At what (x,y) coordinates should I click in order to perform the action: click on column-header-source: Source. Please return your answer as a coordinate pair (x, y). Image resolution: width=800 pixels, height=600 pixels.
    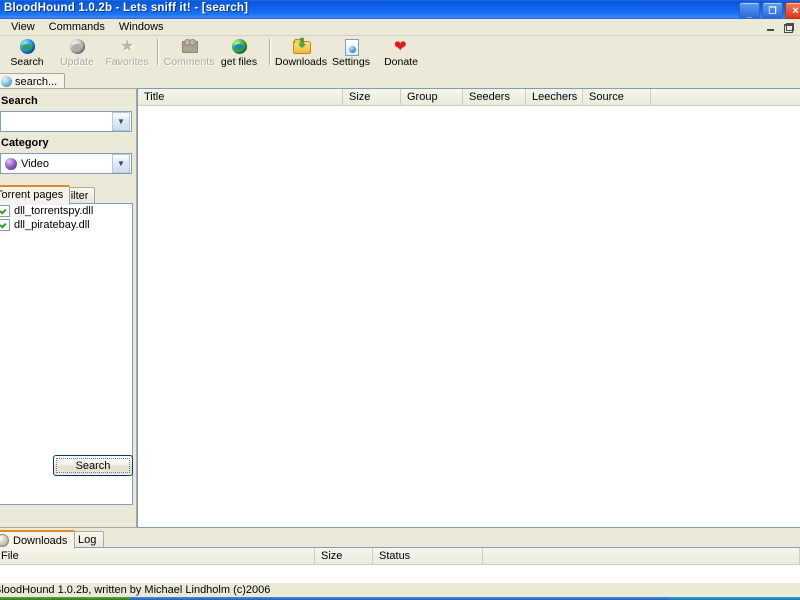
    Looking at the image, I should click on (617, 97).